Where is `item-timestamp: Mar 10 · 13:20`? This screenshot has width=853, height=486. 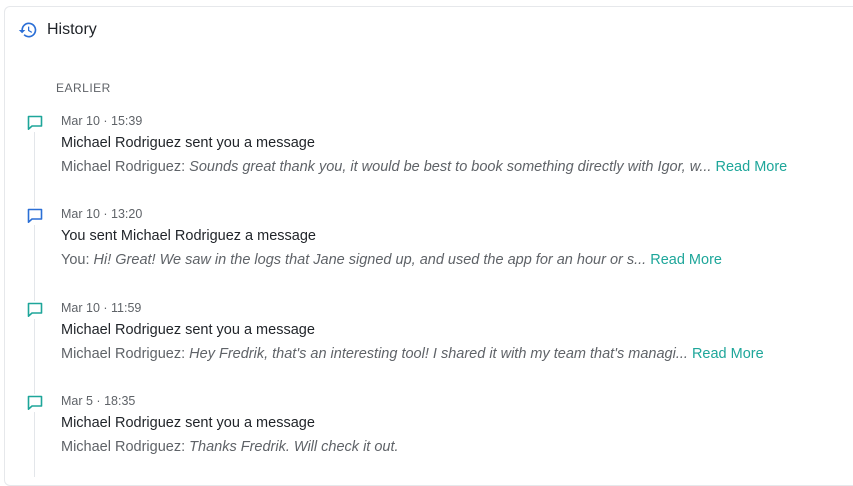 item-timestamp: Mar 10 · 13:20 is located at coordinates (102, 214).